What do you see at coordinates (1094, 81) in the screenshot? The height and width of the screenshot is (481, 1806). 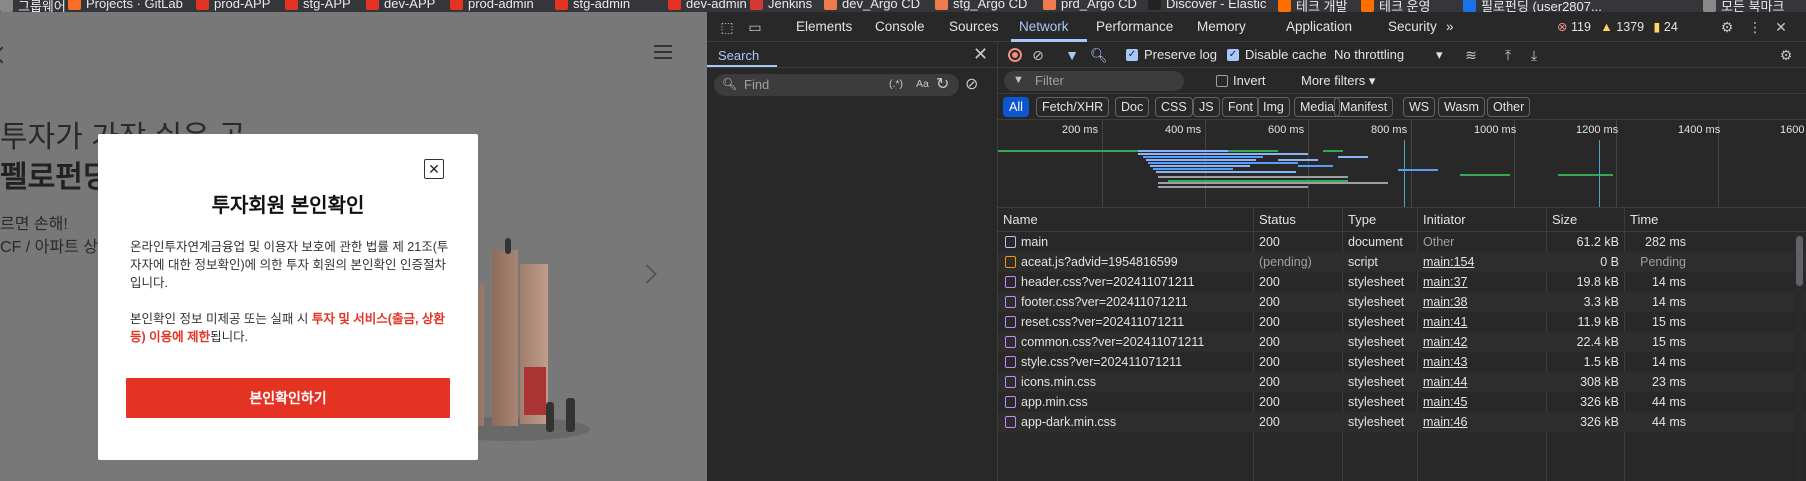 I see `filter-input: ▼ Filter` at bounding box center [1094, 81].